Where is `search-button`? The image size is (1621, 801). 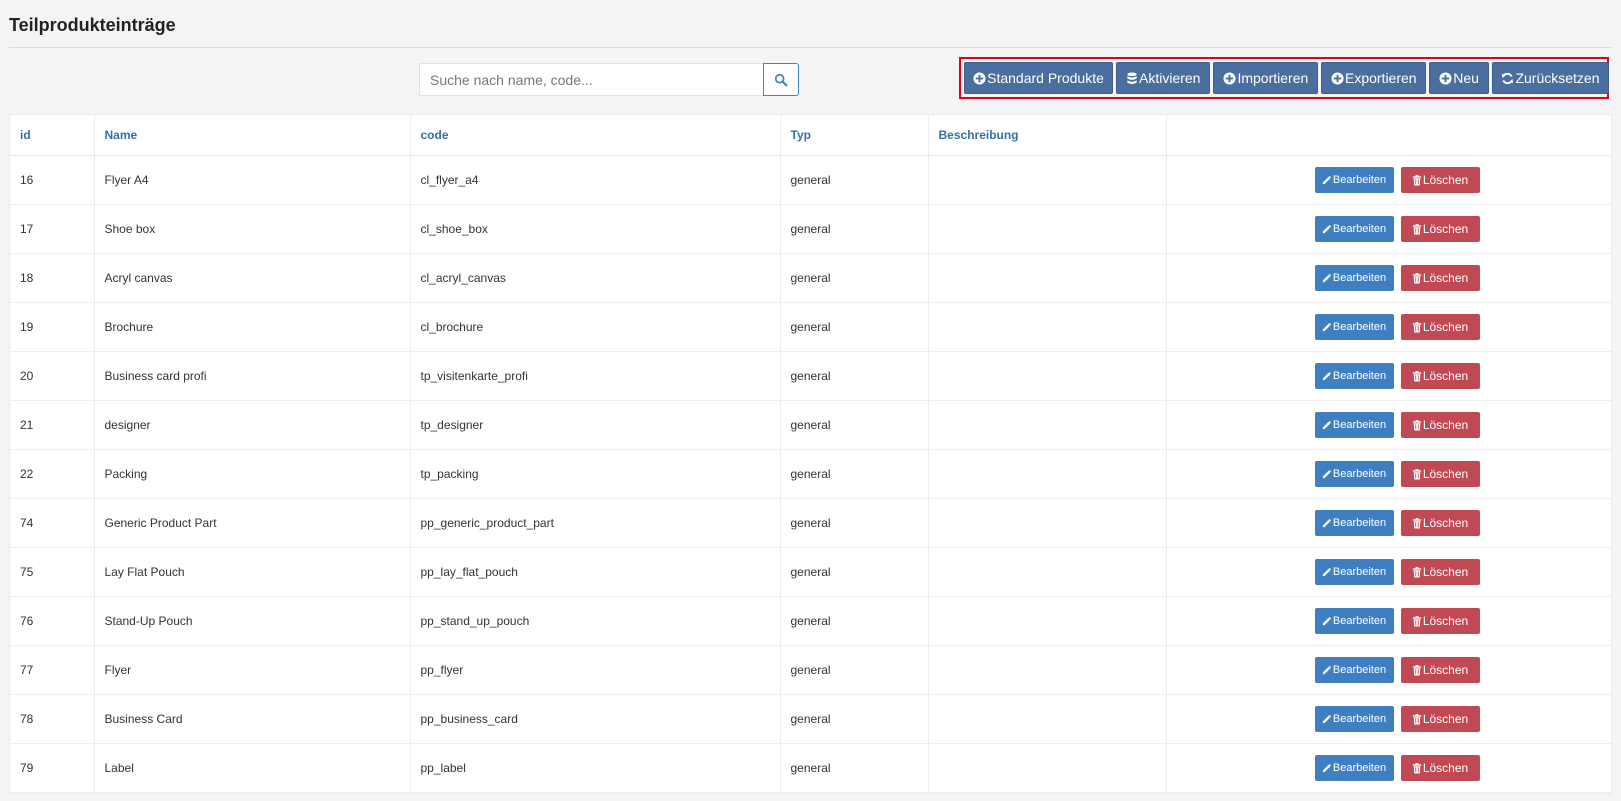
search-button is located at coordinates (781, 79).